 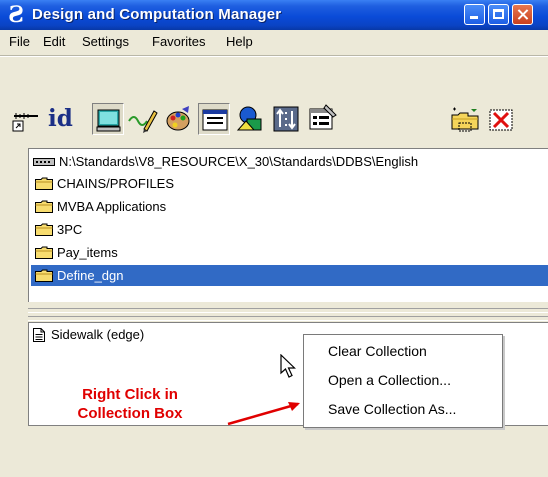 I want to click on app-logo-icon: Ƨ, so click(x=16, y=15).